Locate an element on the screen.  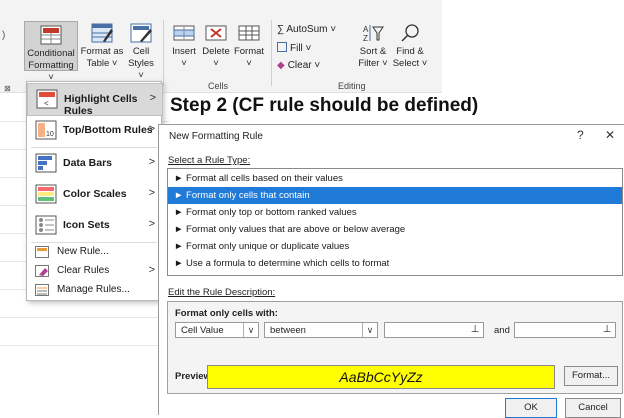
menu-item-label: Icon Sets is located at coordinates (86, 225).